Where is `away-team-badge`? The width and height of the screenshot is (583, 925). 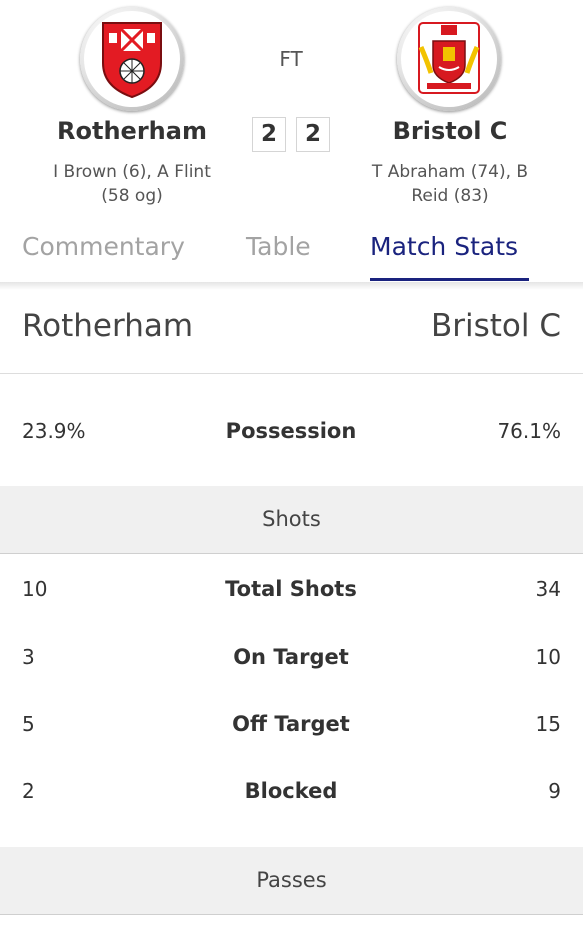 away-team-badge is located at coordinates (449, 59).